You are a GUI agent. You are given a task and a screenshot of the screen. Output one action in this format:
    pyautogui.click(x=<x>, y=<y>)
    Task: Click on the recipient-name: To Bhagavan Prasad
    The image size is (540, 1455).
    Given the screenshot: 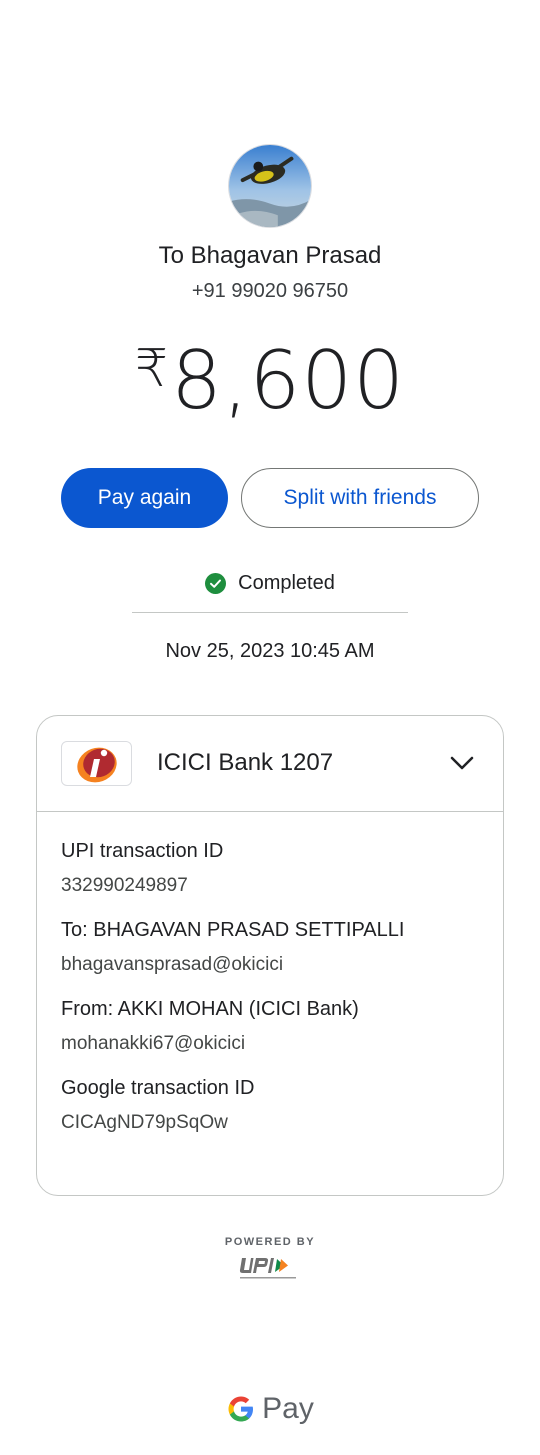 What is the action you would take?
    pyautogui.click(x=270, y=255)
    